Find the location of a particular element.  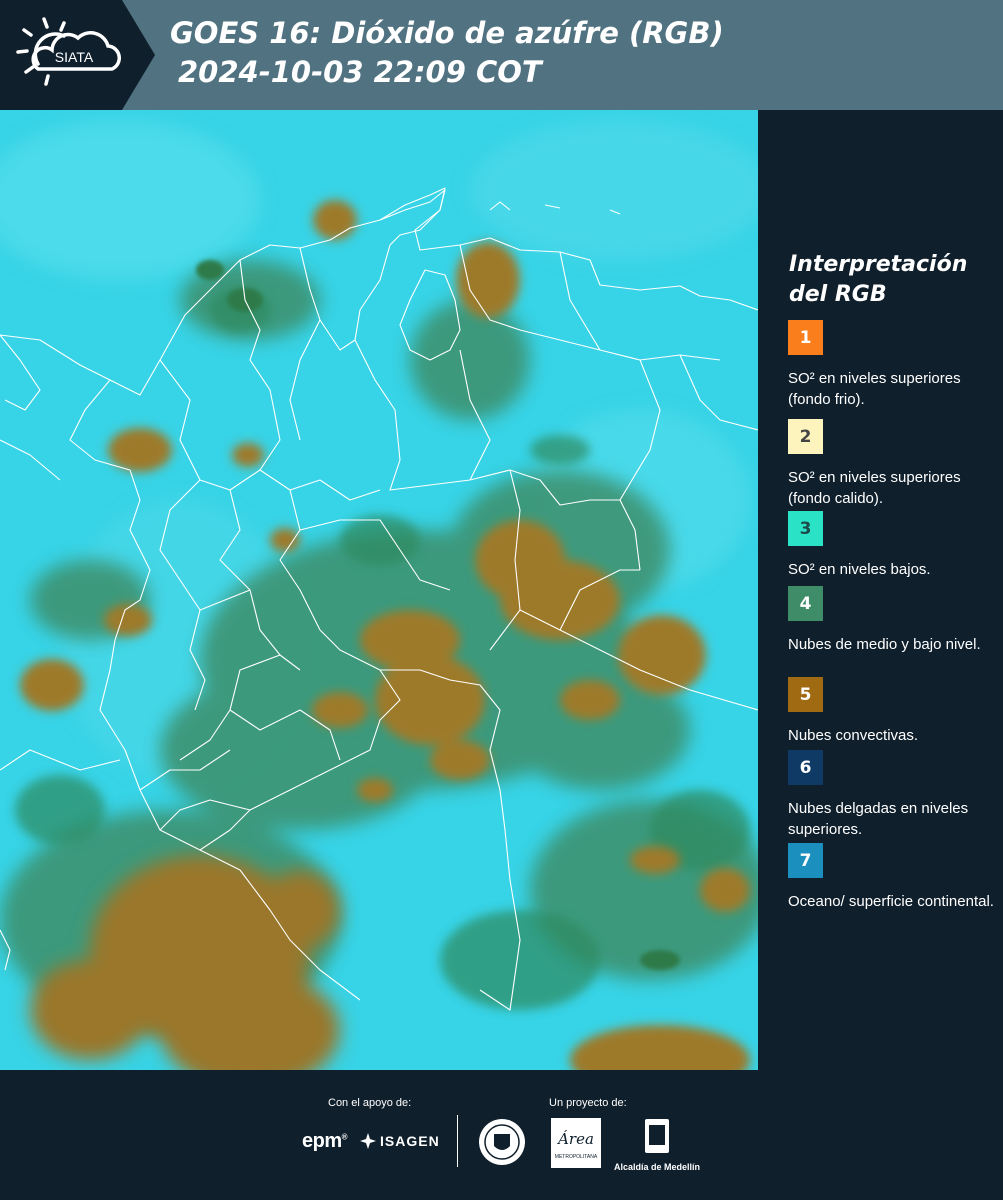

project-label: Un proyecto de: is located at coordinates (588, 1103).